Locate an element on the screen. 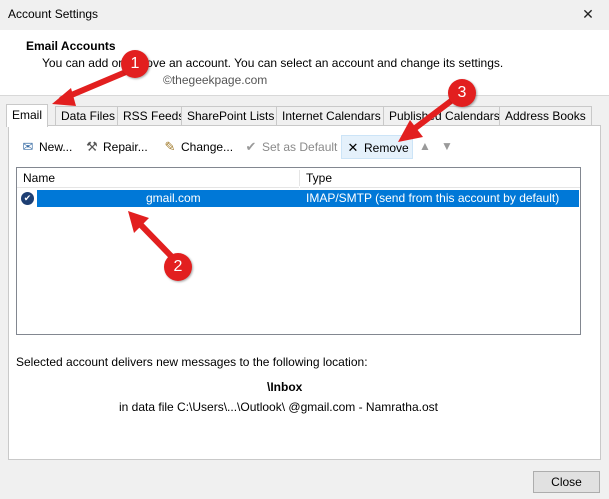 The width and height of the screenshot is (609, 499). tab-sharepoint-lists: SharePoint Lists is located at coordinates (231, 116).